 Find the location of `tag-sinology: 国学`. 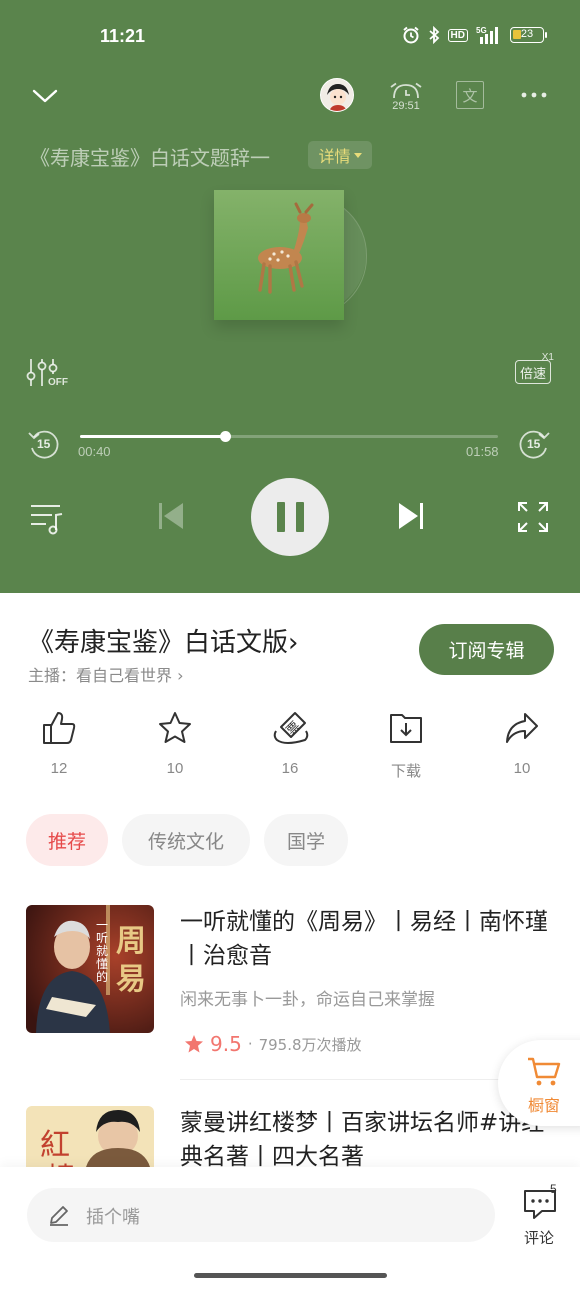

tag-sinology: 国学 is located at coordinates (306, 840).